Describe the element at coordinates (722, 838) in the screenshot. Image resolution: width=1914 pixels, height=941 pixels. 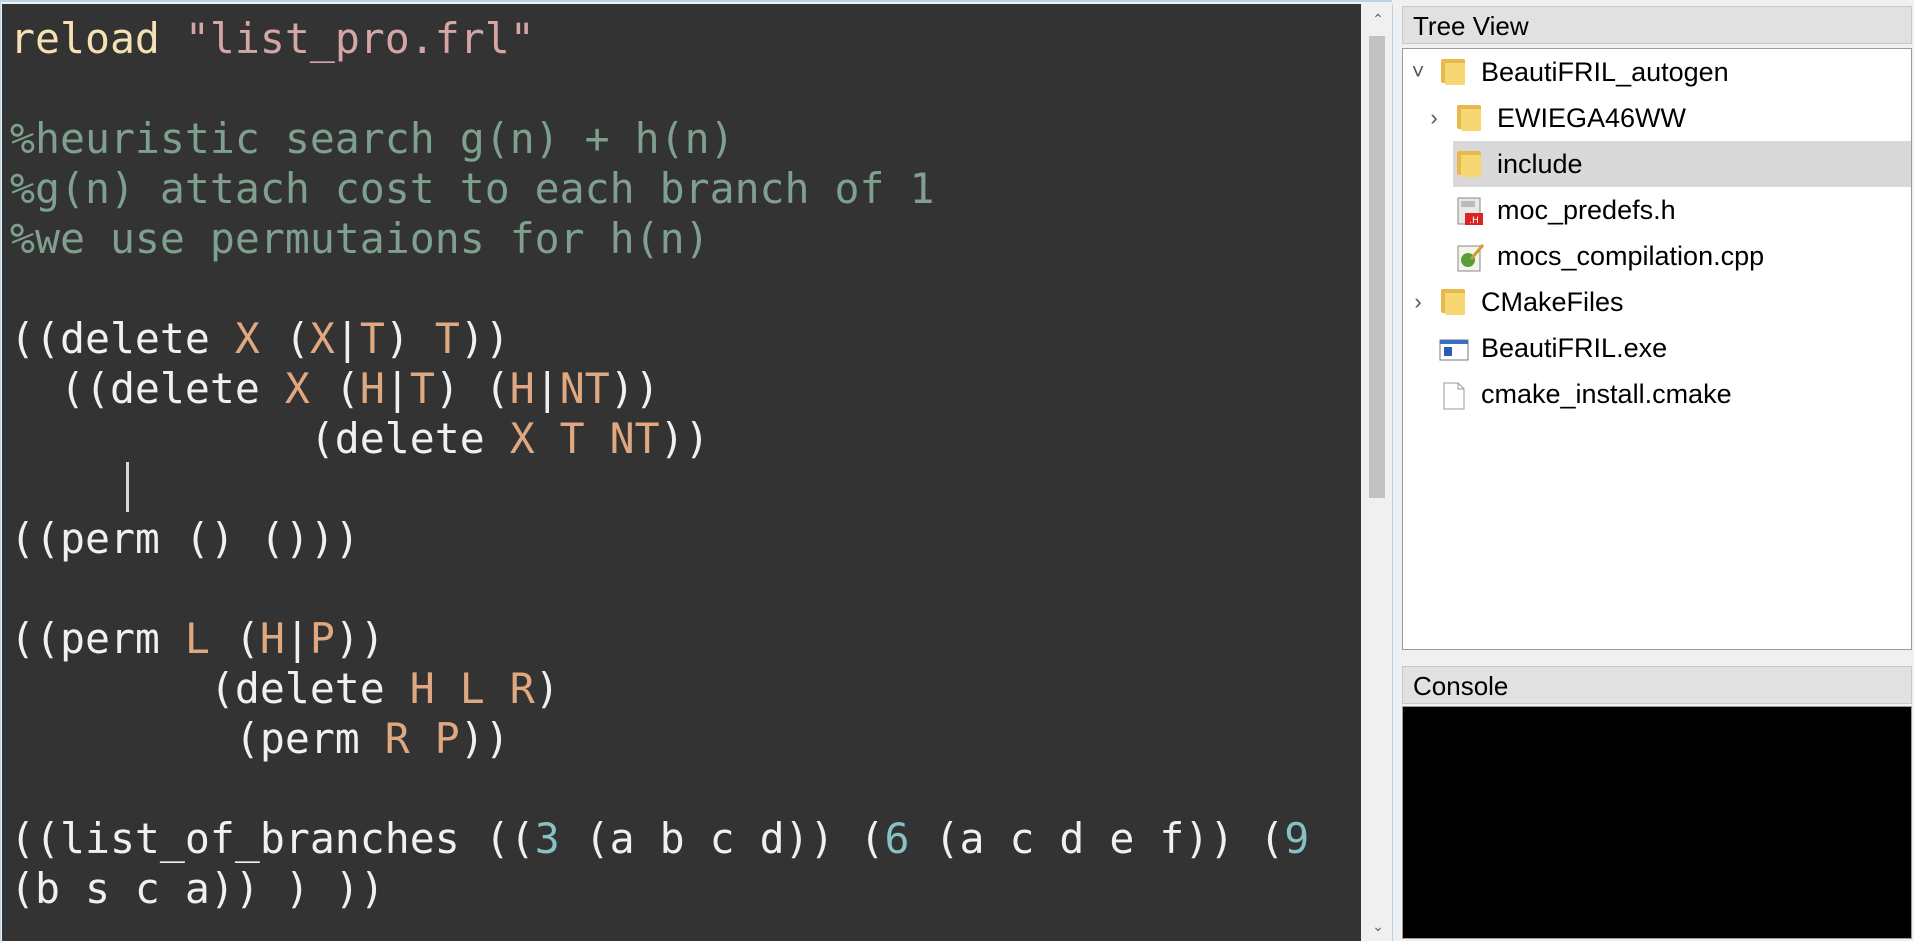
I see `code-token: (a b c d)) (` at that location.